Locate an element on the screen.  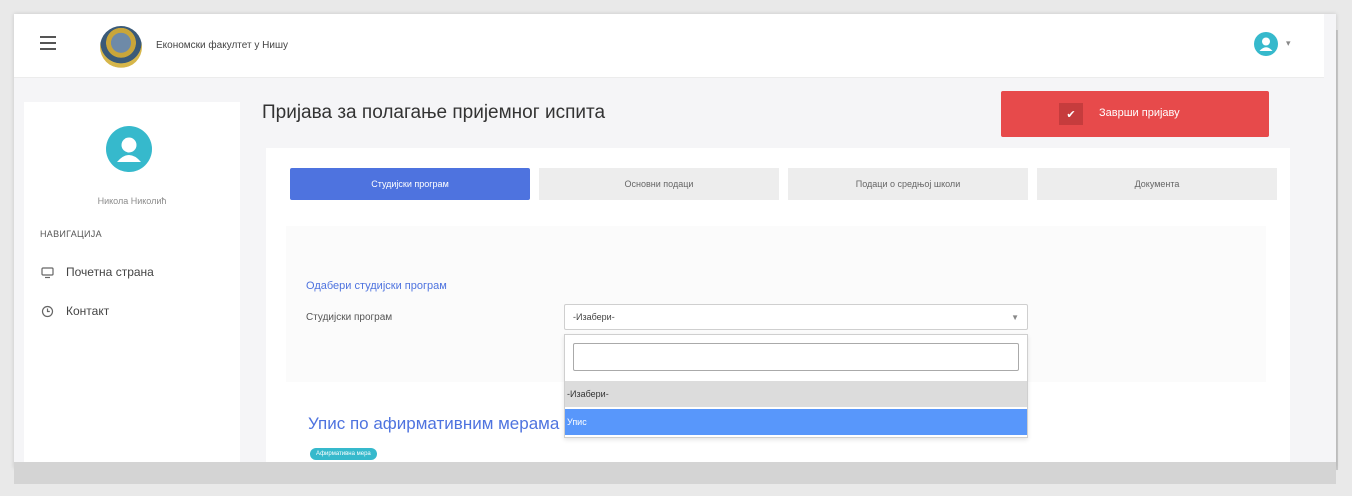
tab-documents: Документа is located at coordinates (1157, 184).